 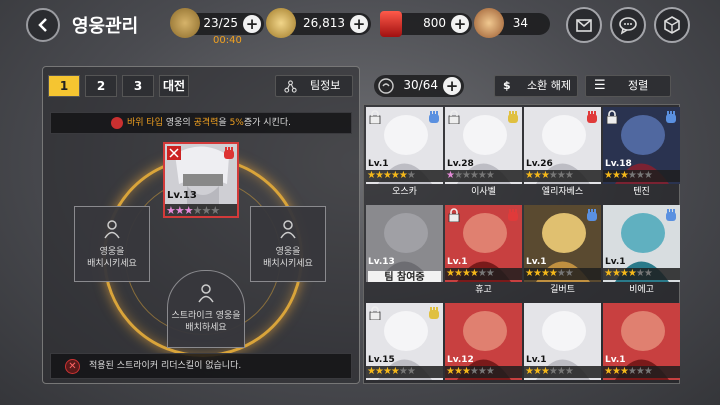 I want to click on mail-icon, so click(x=584, y=25).